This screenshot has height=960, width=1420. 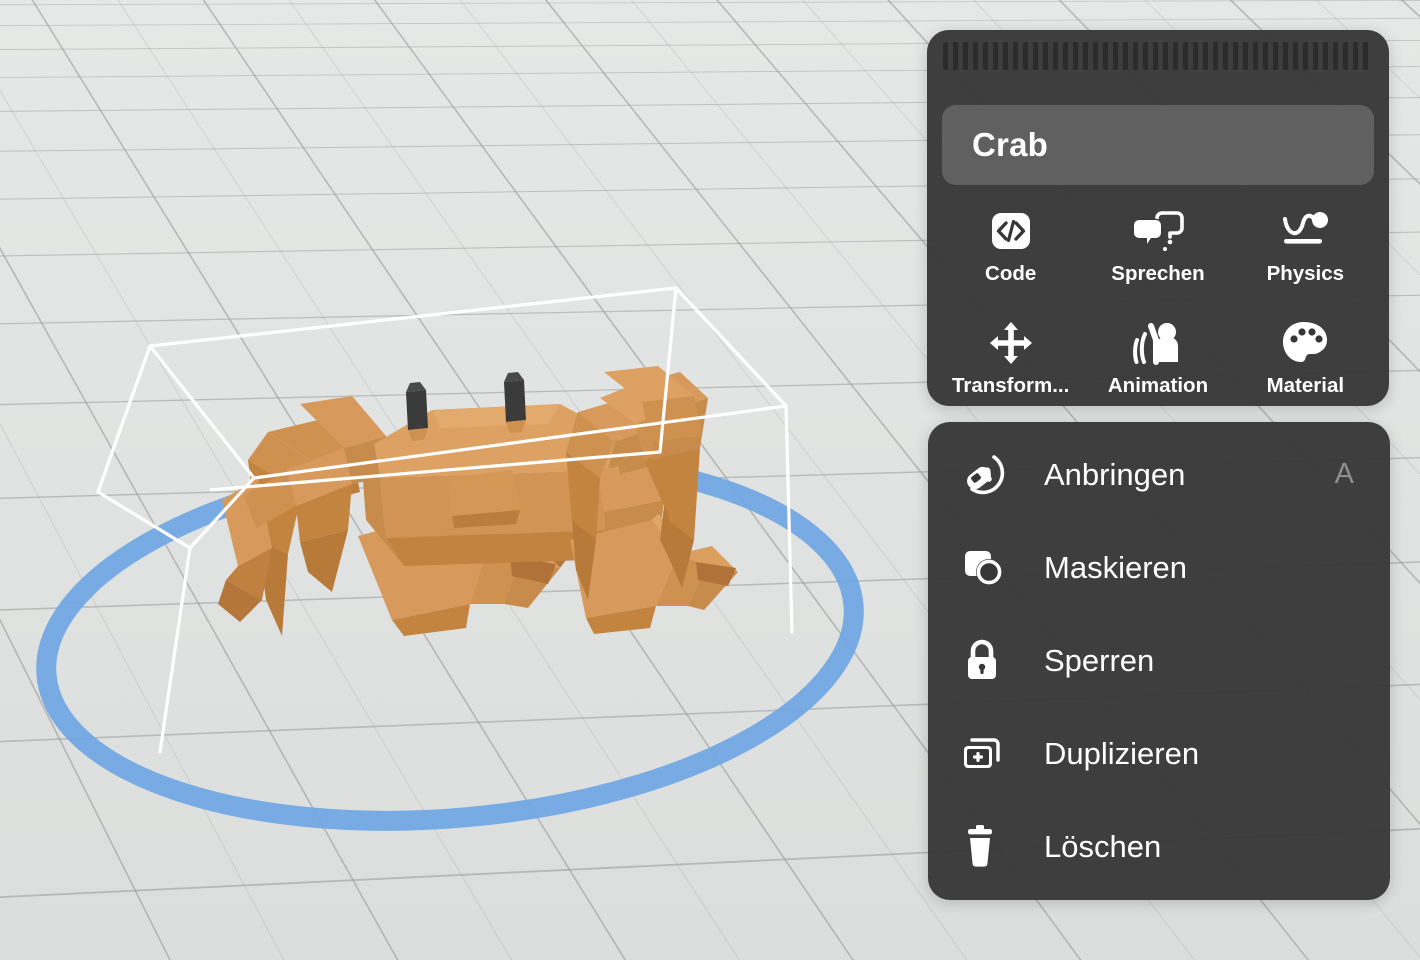 I want to click on object-name-value: Crab, so click(x=1010, y=144).